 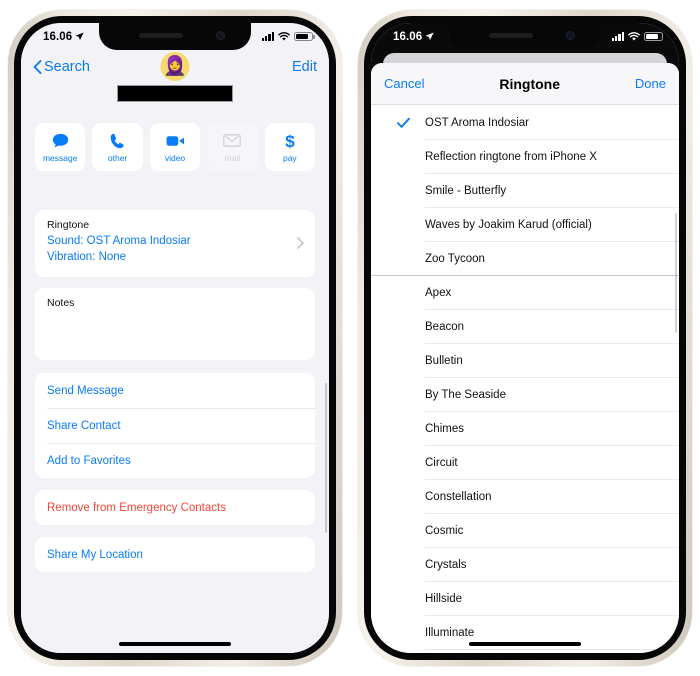 I want to click on contact-quick-actions: message other video mail $ pay, so click(x=175, y=147).